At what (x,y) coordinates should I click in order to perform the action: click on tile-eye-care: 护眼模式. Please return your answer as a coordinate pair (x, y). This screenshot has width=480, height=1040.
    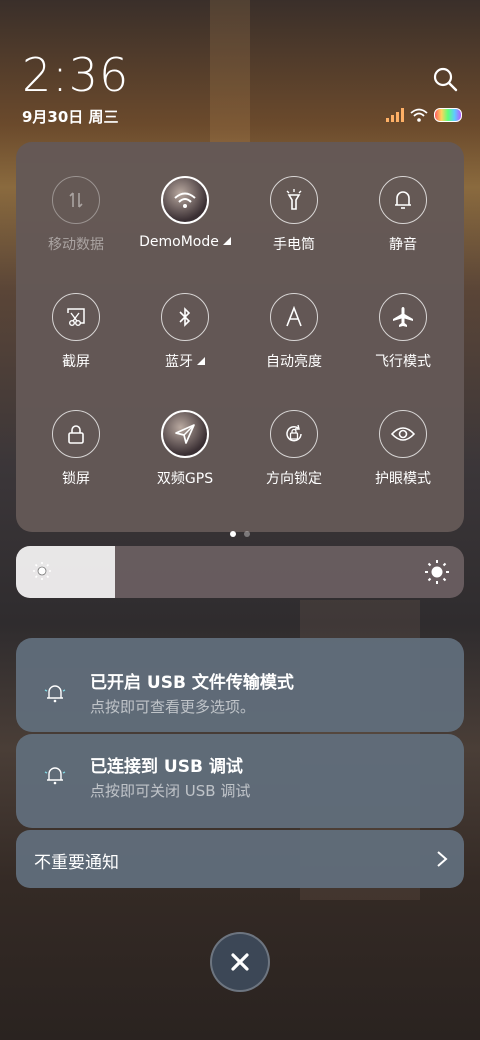
    Looking at the image, I should click on (403, 460).